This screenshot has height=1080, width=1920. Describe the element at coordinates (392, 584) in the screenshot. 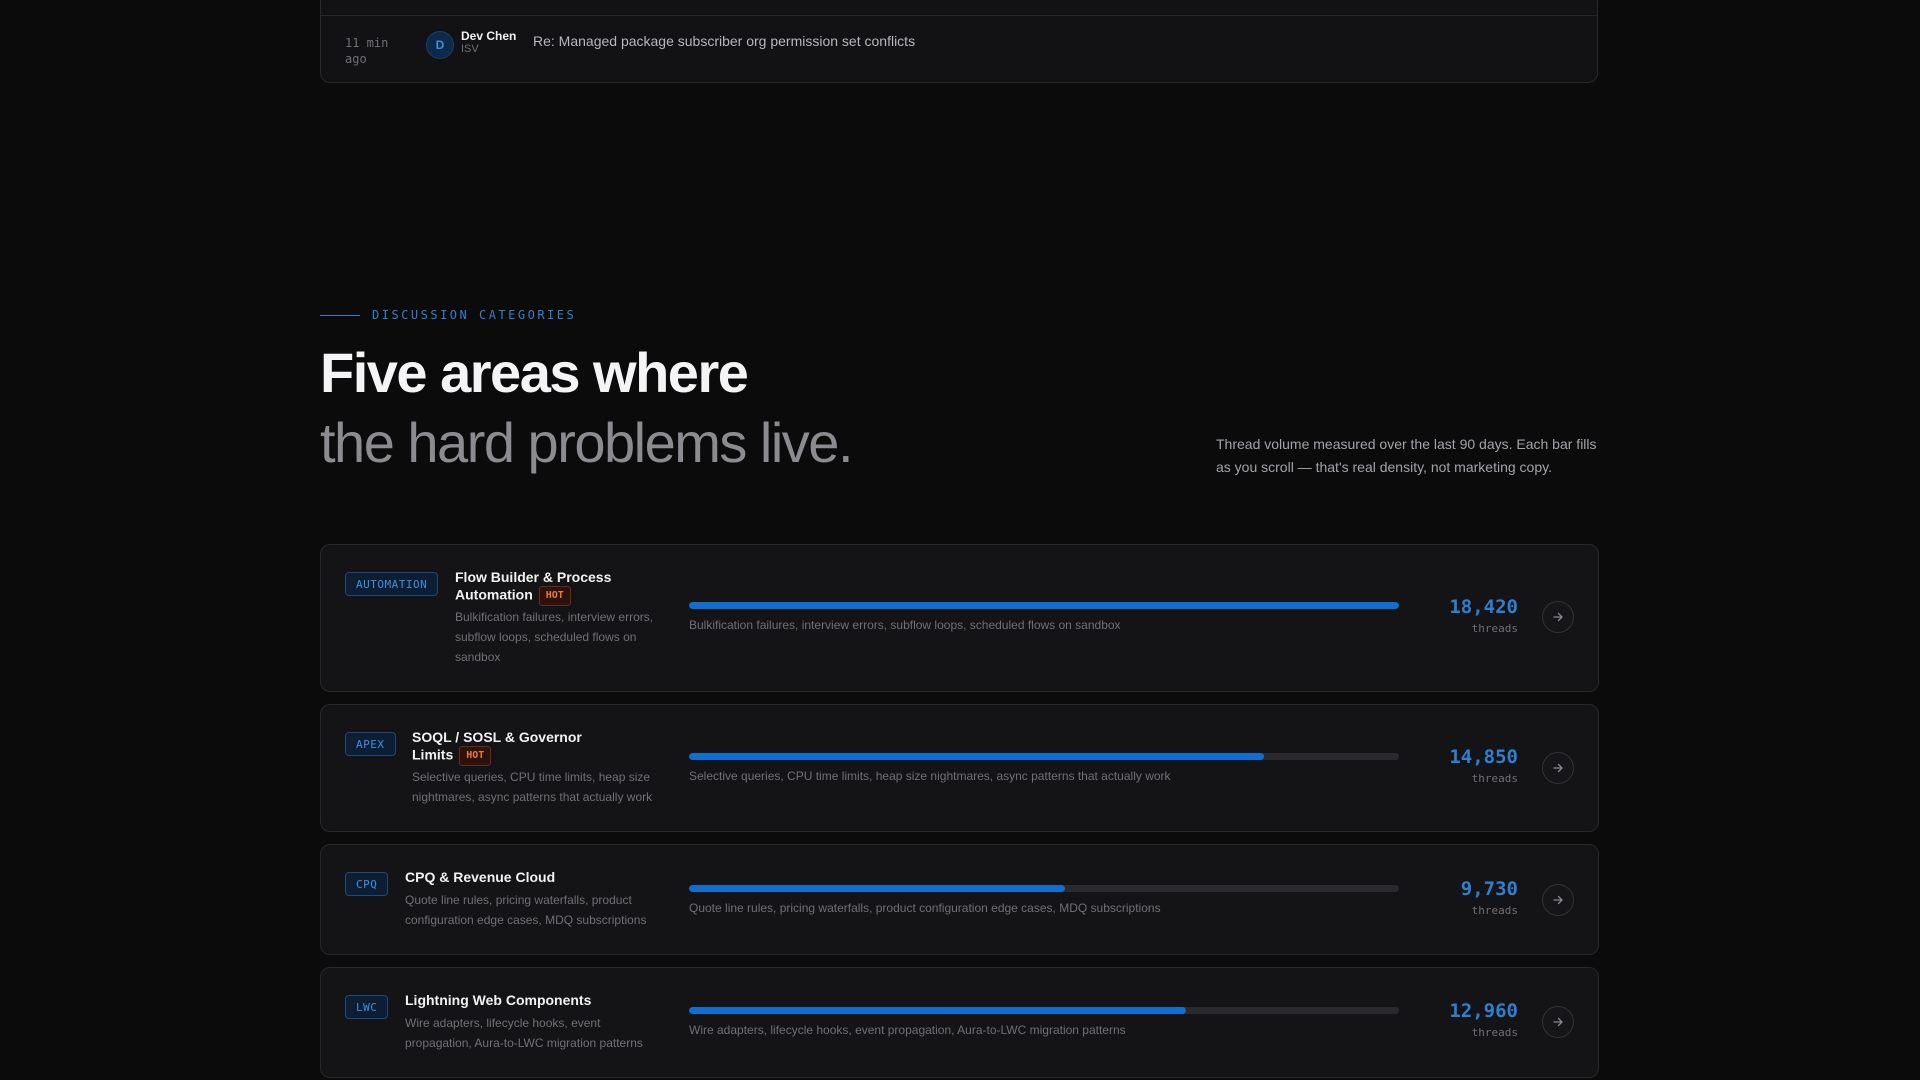

I see `category-tag: AUTOMATION` at that location.